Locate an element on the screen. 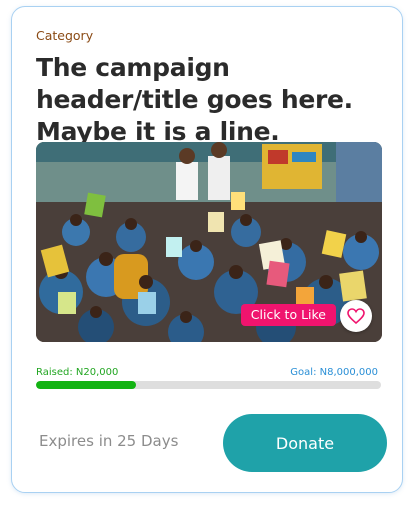  raised-amount: Raised: N20,000 is located at coordinates (77, 372).